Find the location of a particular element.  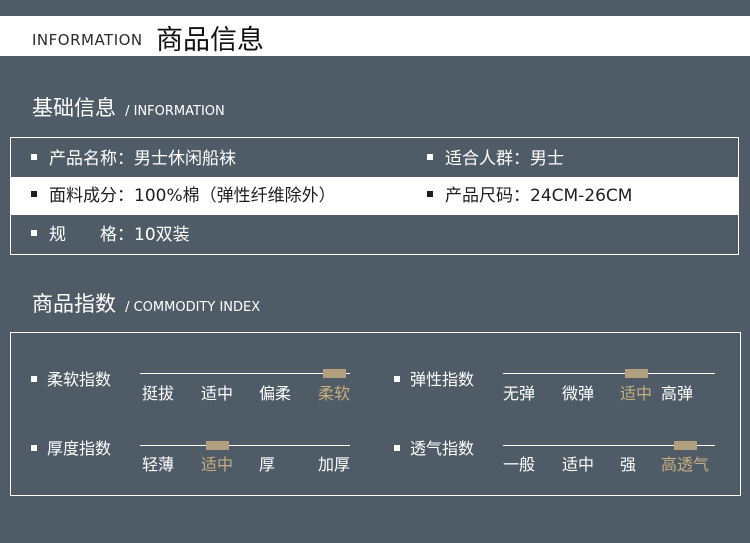

info-text: 适合人群：男士 is located at coordinates (504, 159).